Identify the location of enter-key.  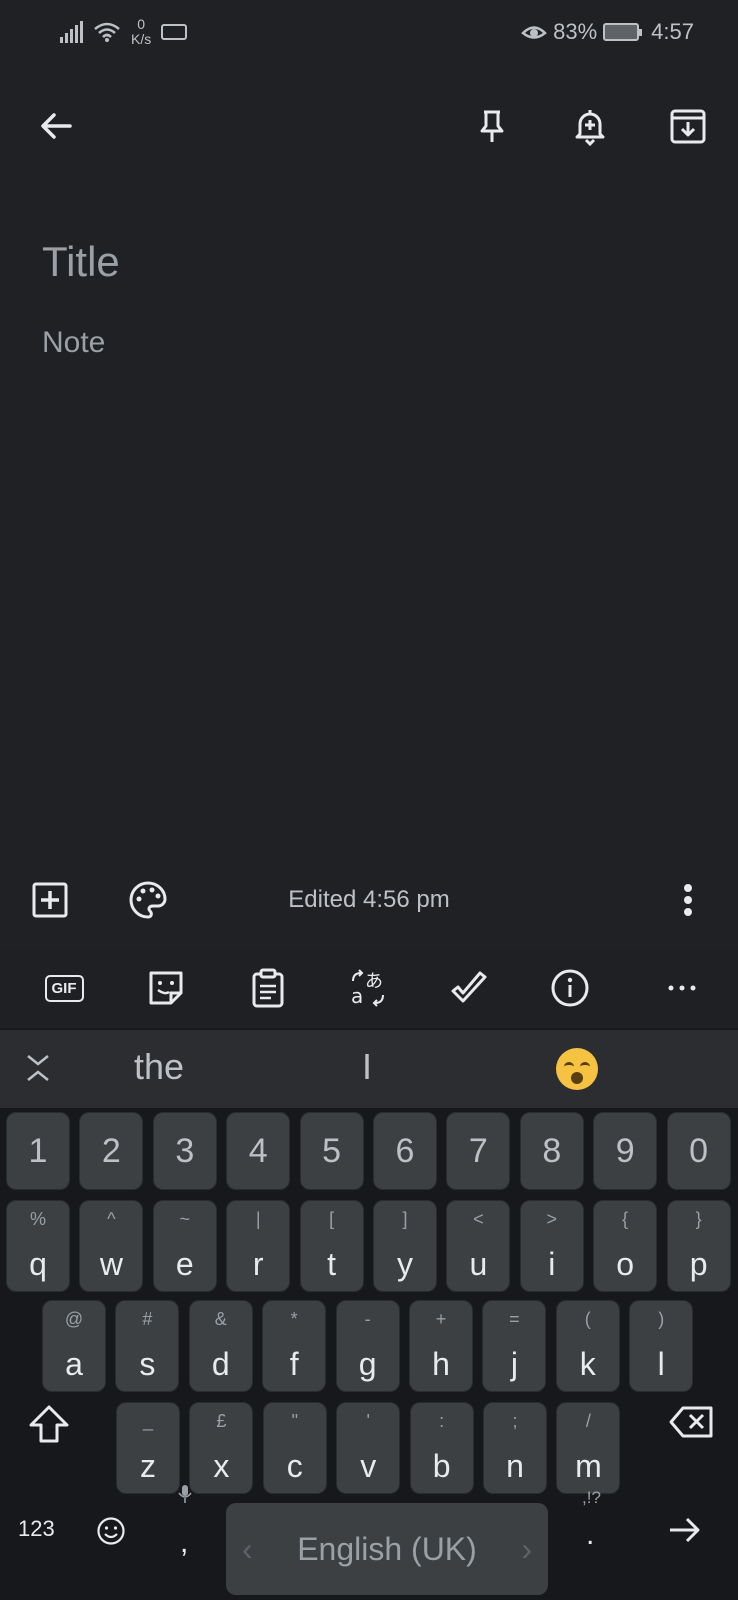
(684, 1530).